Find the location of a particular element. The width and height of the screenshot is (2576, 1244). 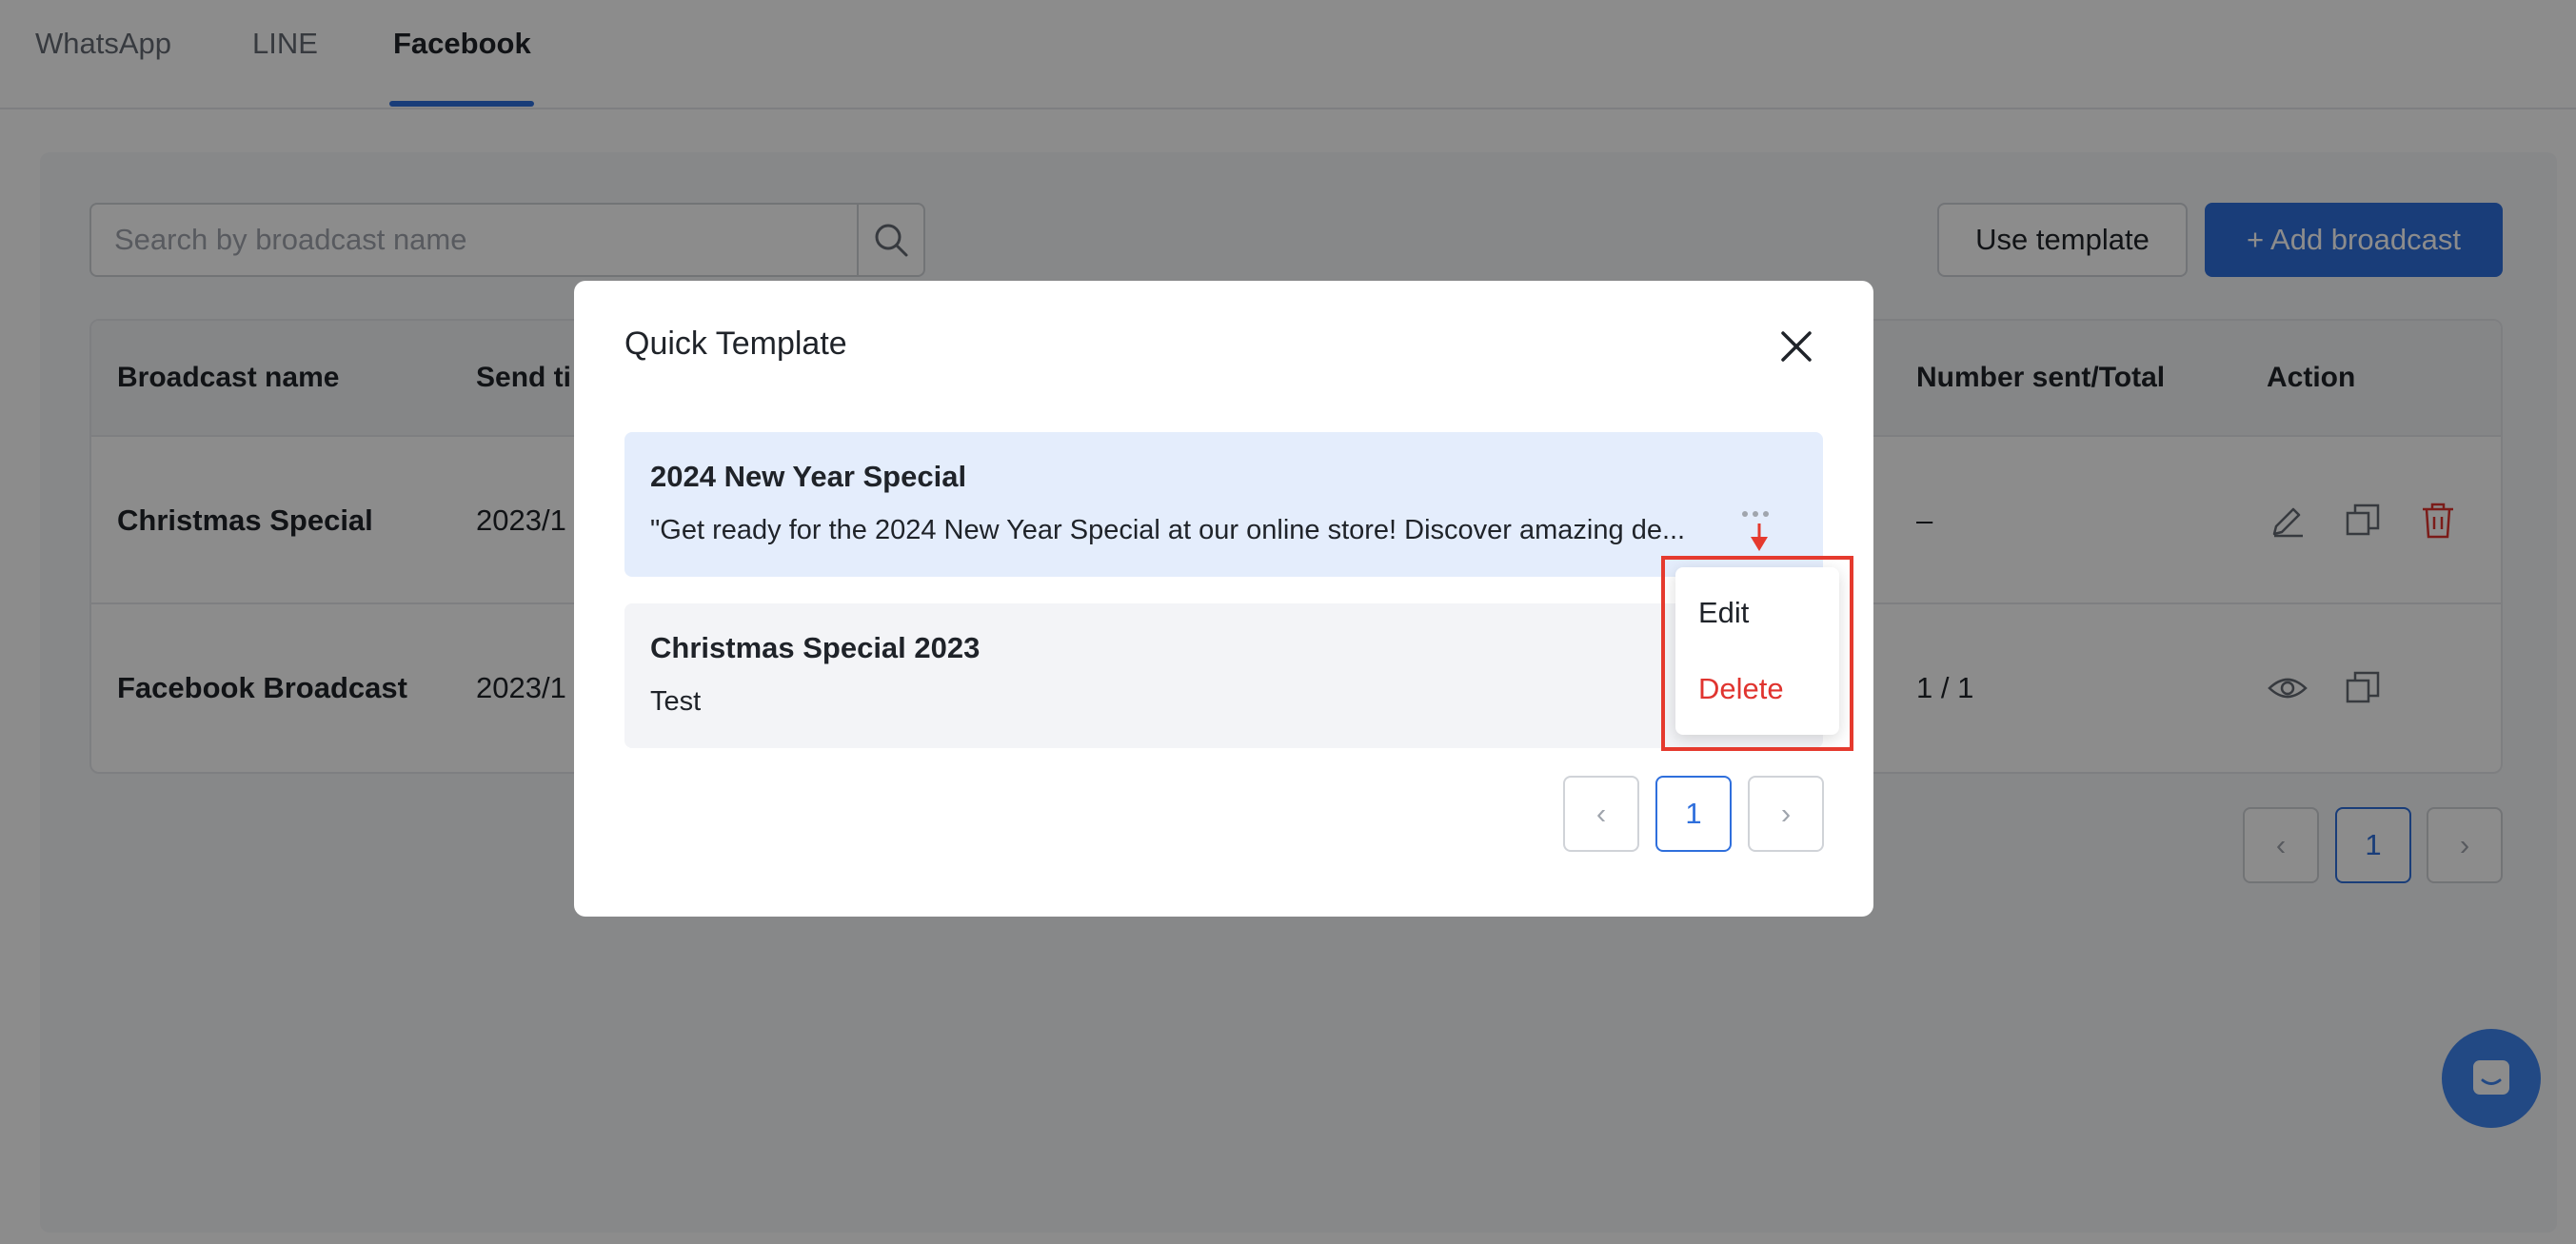

modal-page-1-button: 1 is located at coordinates (1693, 814).